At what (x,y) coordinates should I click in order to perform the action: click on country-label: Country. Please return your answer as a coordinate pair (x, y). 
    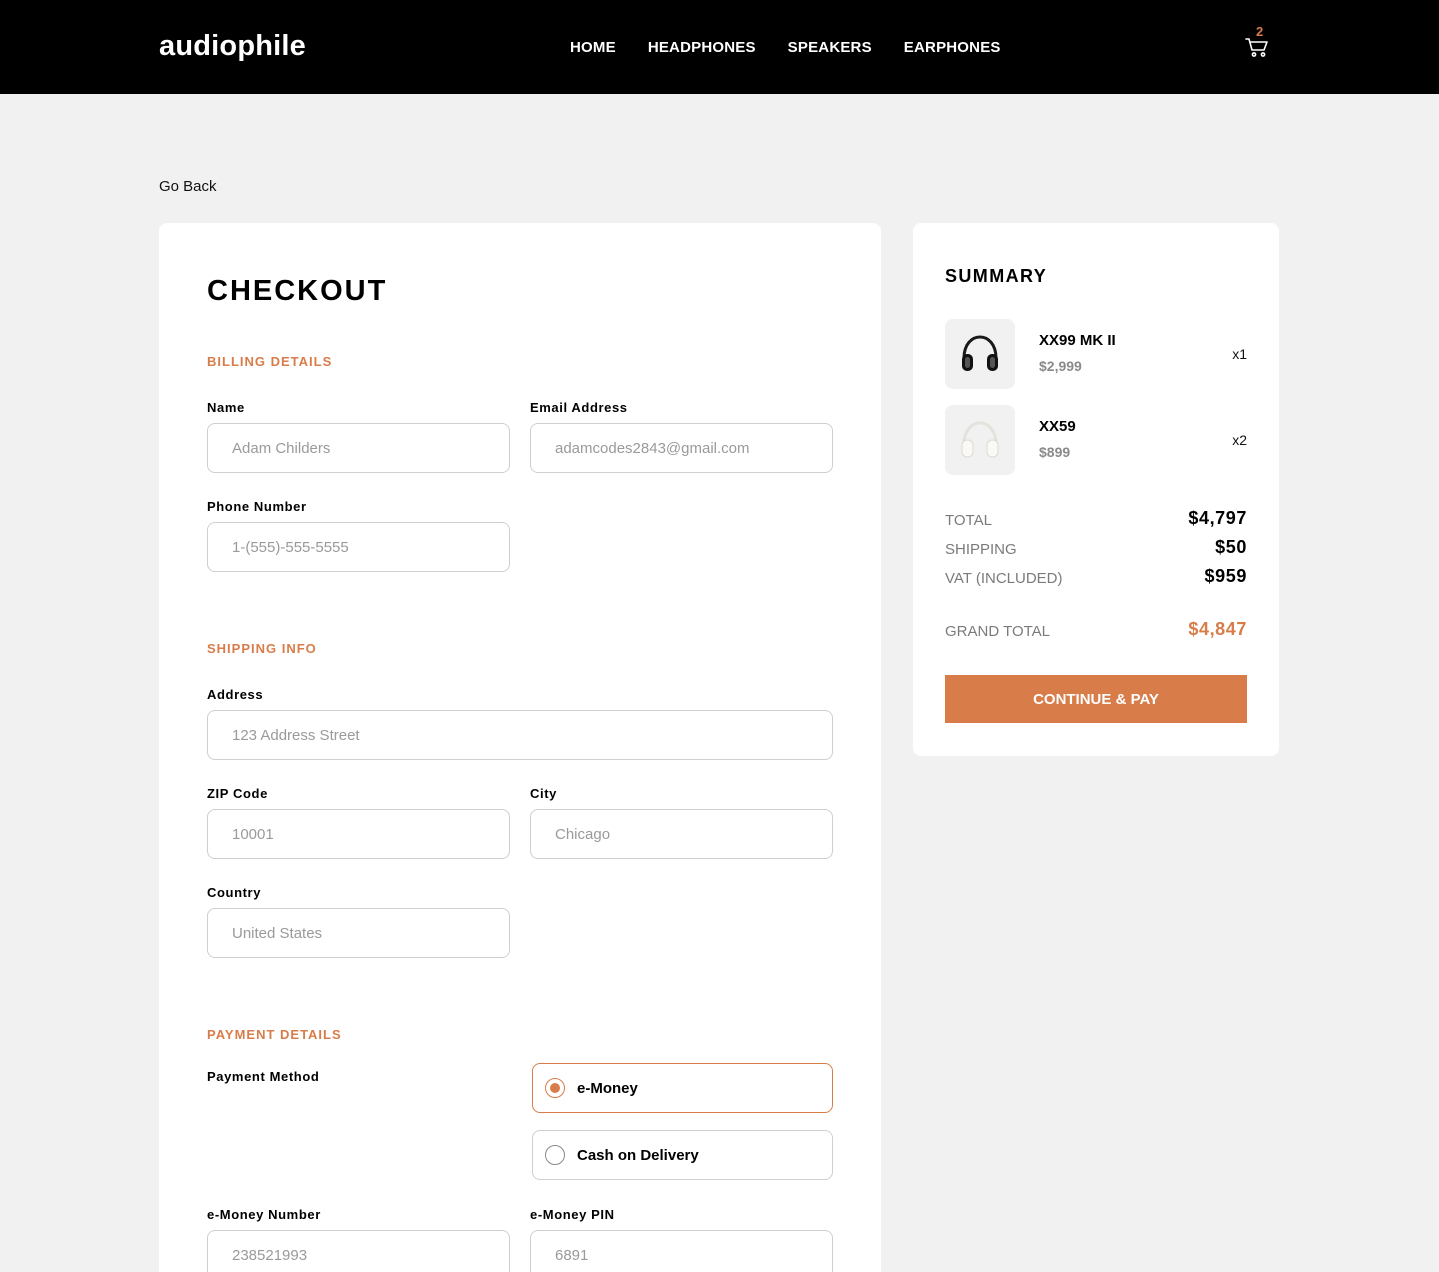
    Looking at the image, I should click on (234, 892).